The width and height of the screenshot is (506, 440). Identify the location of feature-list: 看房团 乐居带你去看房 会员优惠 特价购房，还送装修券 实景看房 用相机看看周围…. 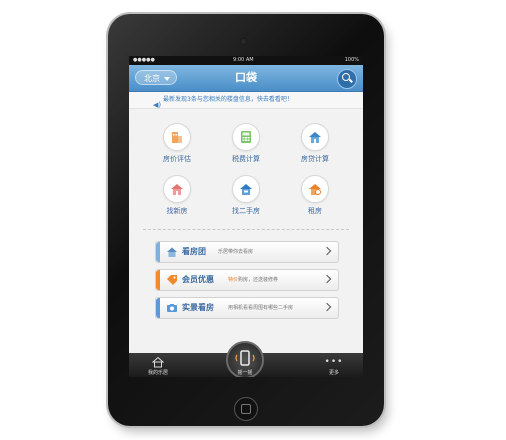
(246, 282).